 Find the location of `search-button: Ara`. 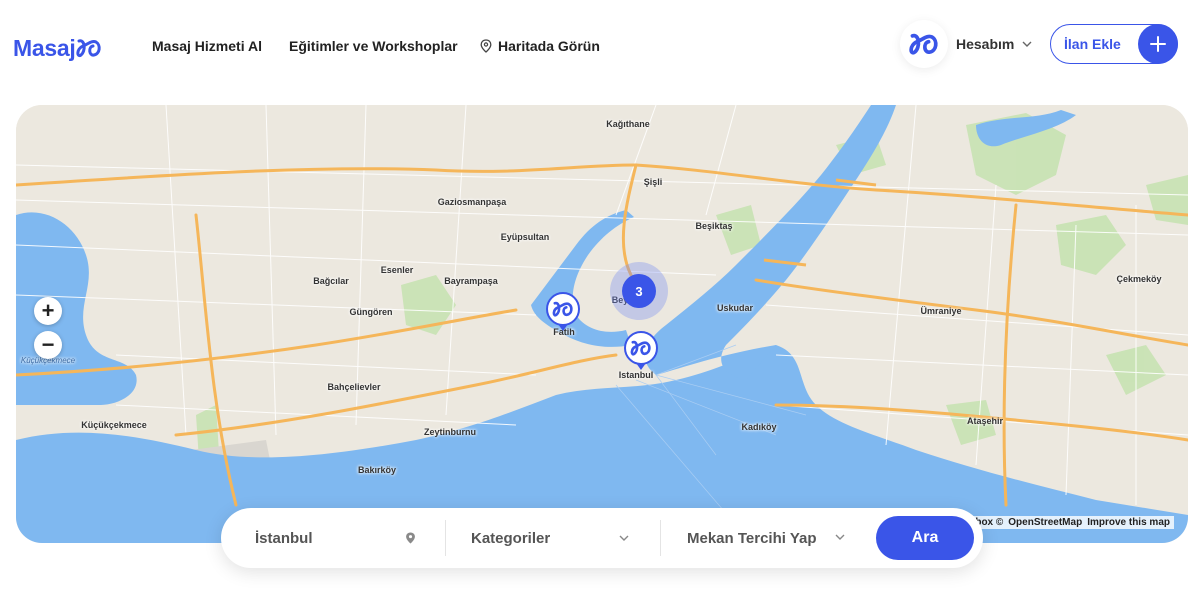

search-button: Ara is located at coordinates (925, 538).